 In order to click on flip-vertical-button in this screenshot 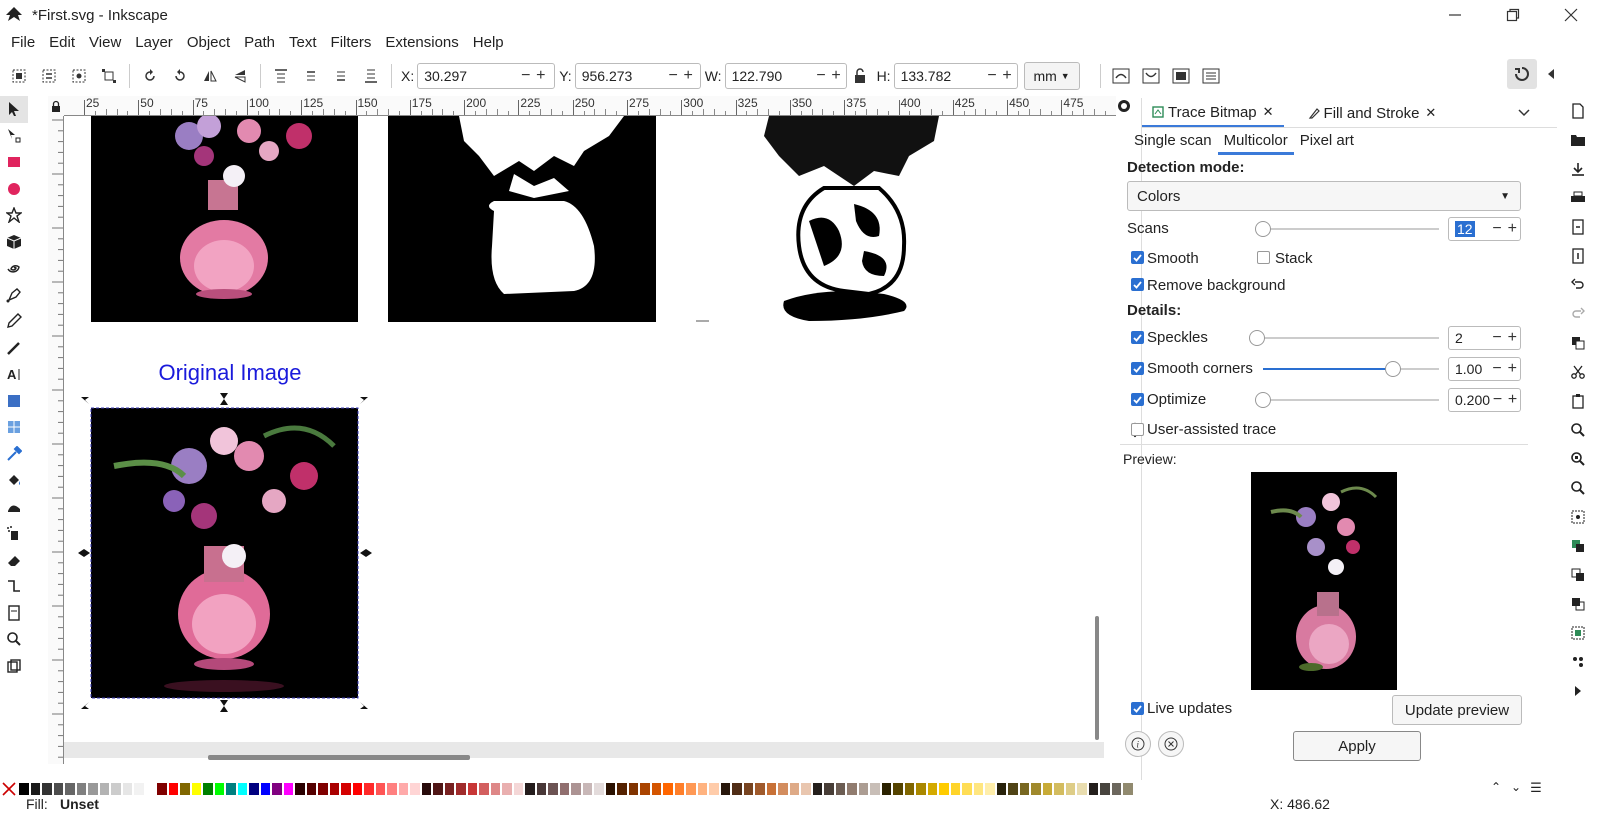, I will do `click(240, 76)`.